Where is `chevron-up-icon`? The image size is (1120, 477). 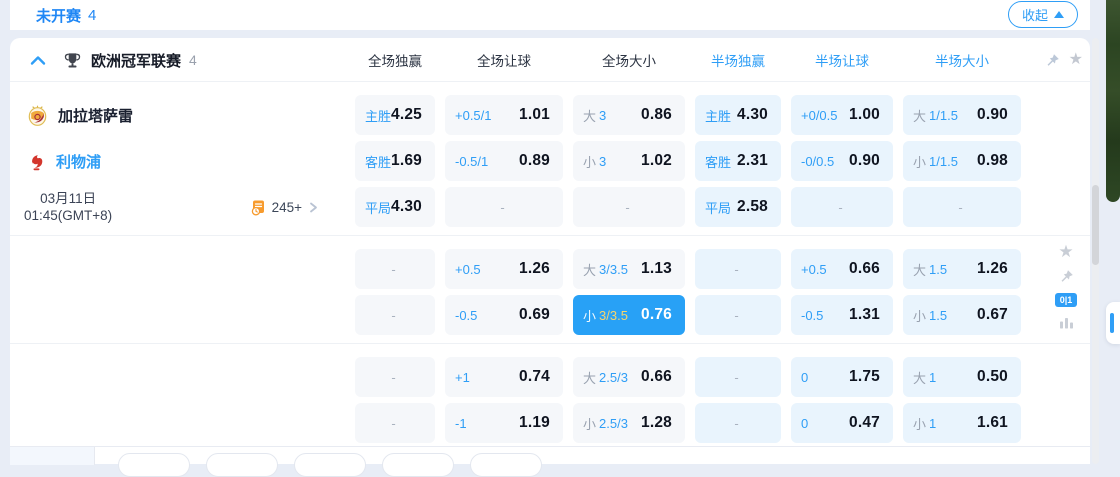
chevron-up-icon is located at coordinates (38, 60).